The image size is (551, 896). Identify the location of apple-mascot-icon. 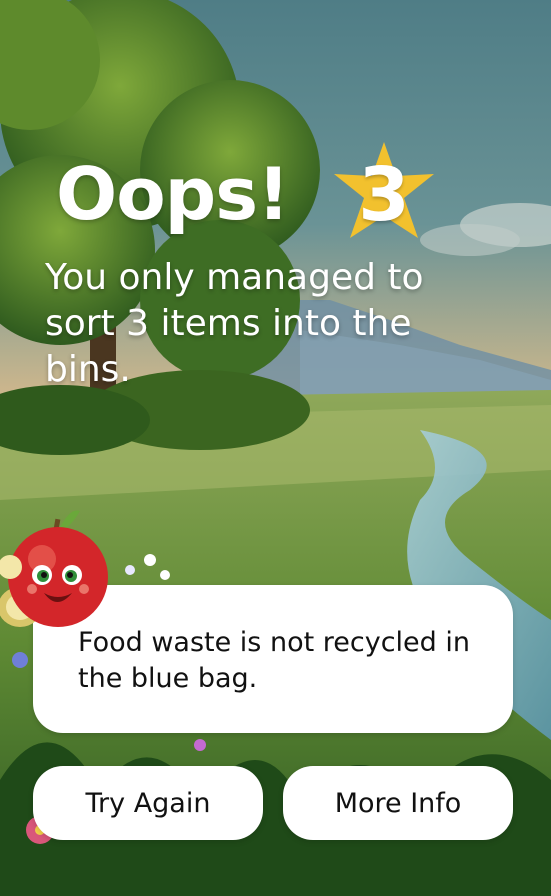
(54, 568).